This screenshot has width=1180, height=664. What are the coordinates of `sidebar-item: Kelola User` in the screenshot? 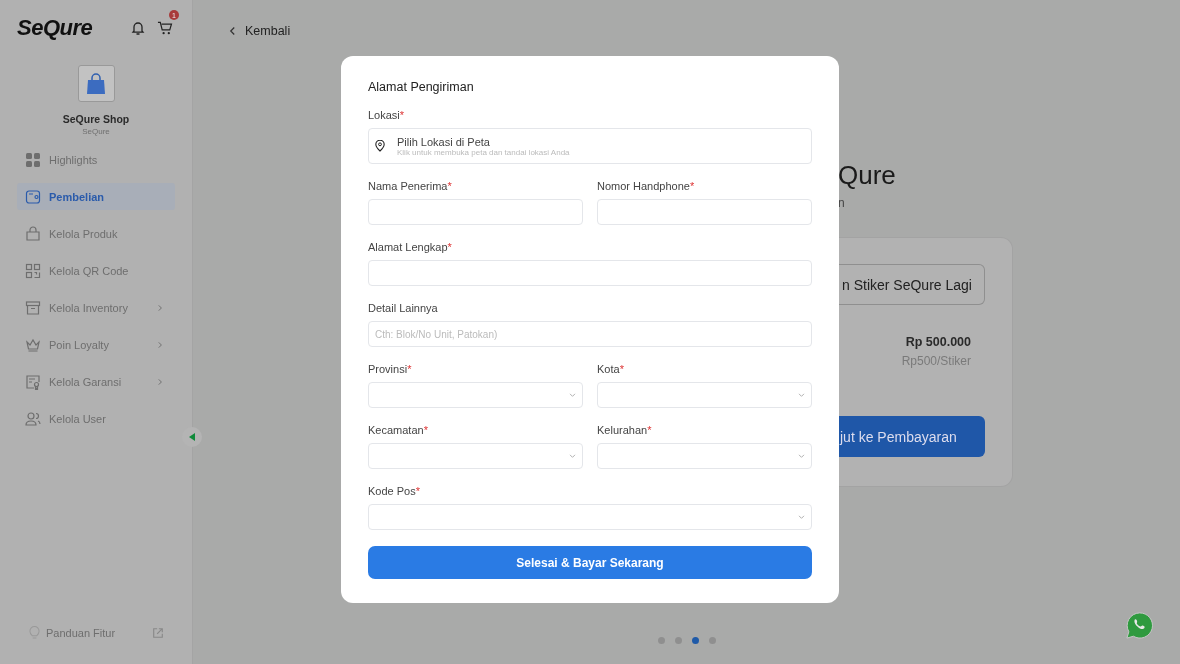 It's located at (96, 418).